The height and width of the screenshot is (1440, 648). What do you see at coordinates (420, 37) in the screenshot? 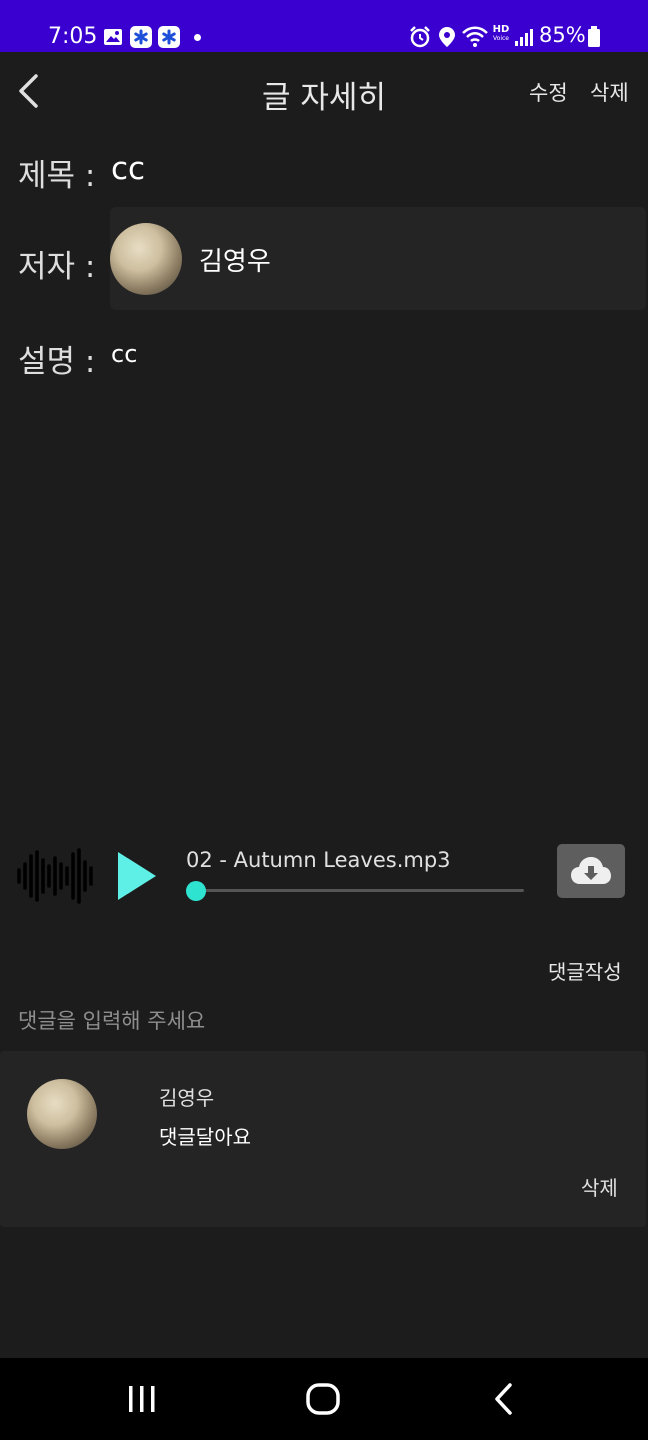
I see `alarm-icon` at bounding box center [420, 37].